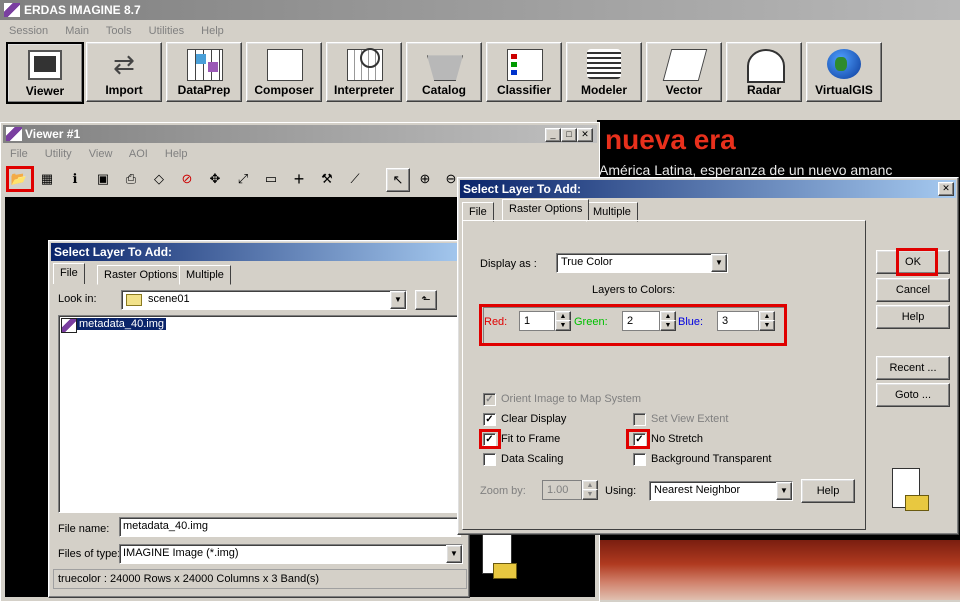 This screenshot has height=602, width=960. What do you see at coordinates (285, 65) in the screenshot?
I see `composer-icon` at bounding box center [285, 65].